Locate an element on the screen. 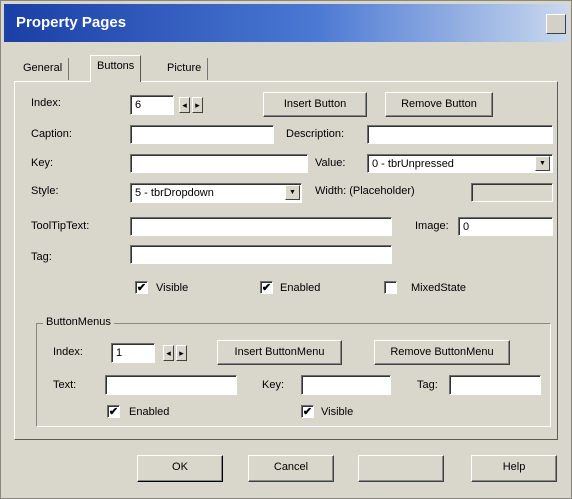  buttonmenu-index-spin-left: ◂ is located at coordinates (168, 353).